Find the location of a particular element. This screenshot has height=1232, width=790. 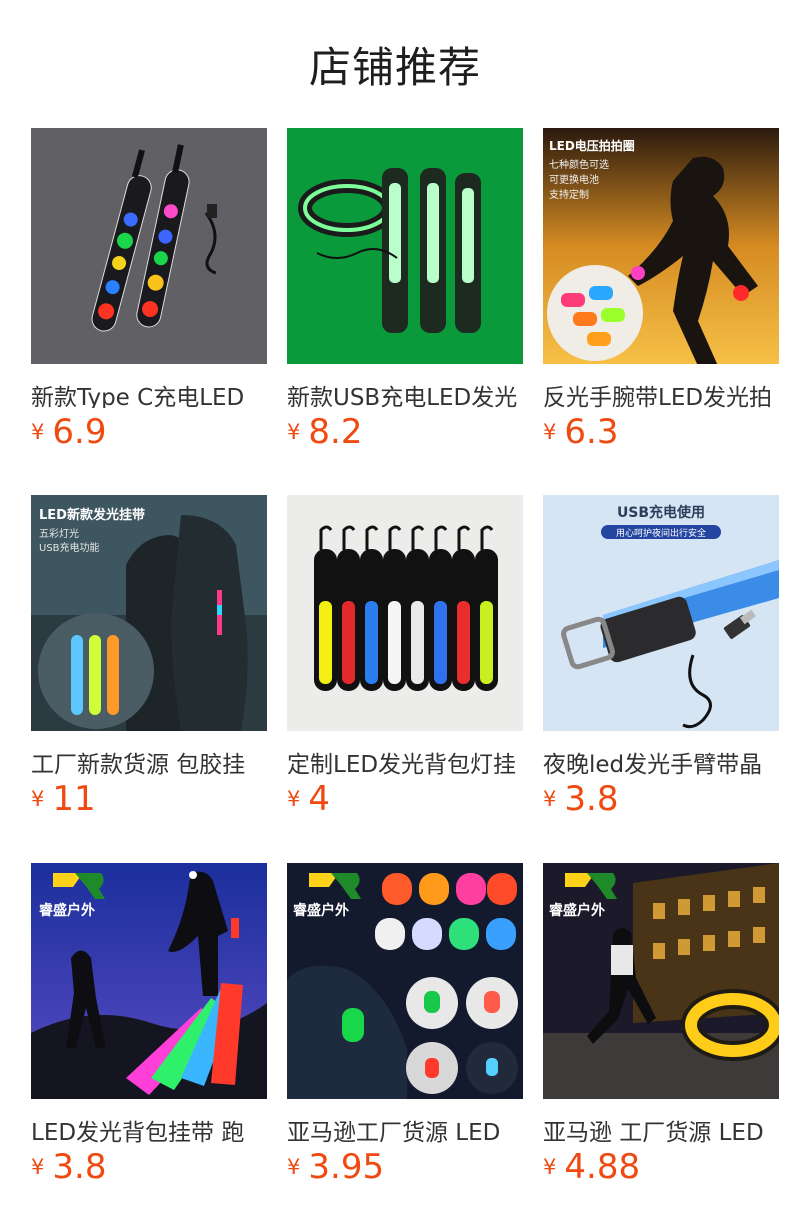

price-value: 6.9 is located at coordinates (79, 432).